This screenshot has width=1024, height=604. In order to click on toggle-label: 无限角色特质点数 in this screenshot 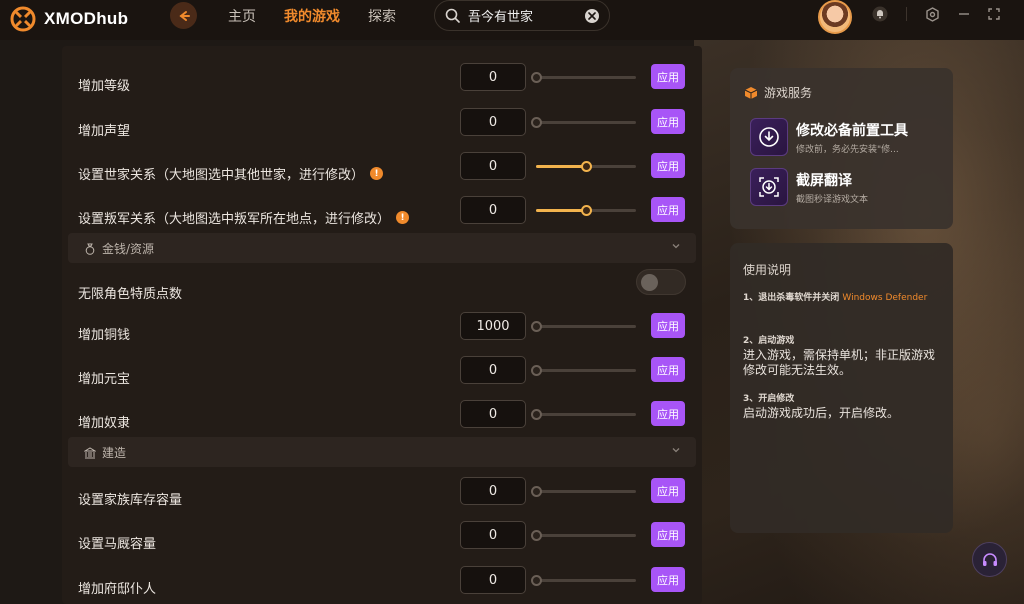, I will do `click(130, 294)`.